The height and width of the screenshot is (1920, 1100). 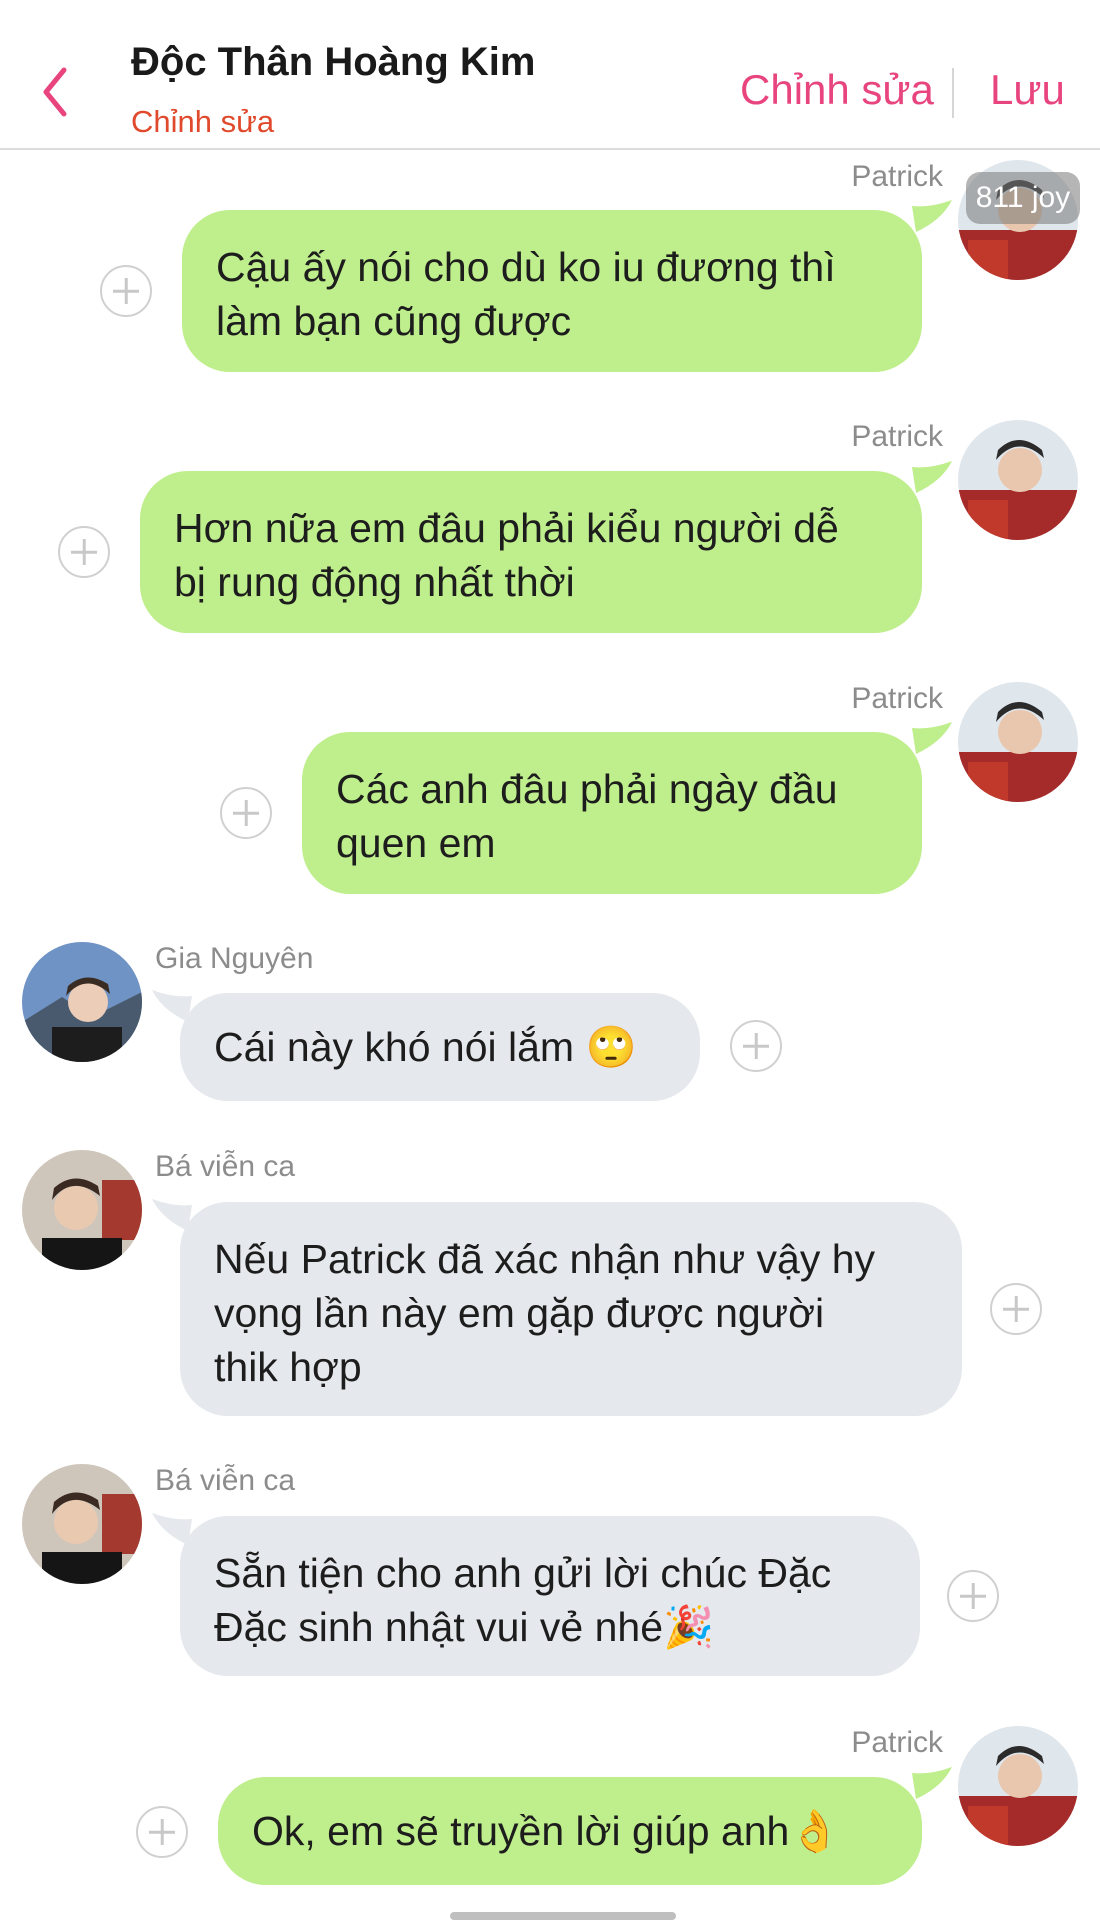 What do you see at coordinates (563, 1916) in the screenshot?
I see `home-indicator` at bounding box center [563, 1916].